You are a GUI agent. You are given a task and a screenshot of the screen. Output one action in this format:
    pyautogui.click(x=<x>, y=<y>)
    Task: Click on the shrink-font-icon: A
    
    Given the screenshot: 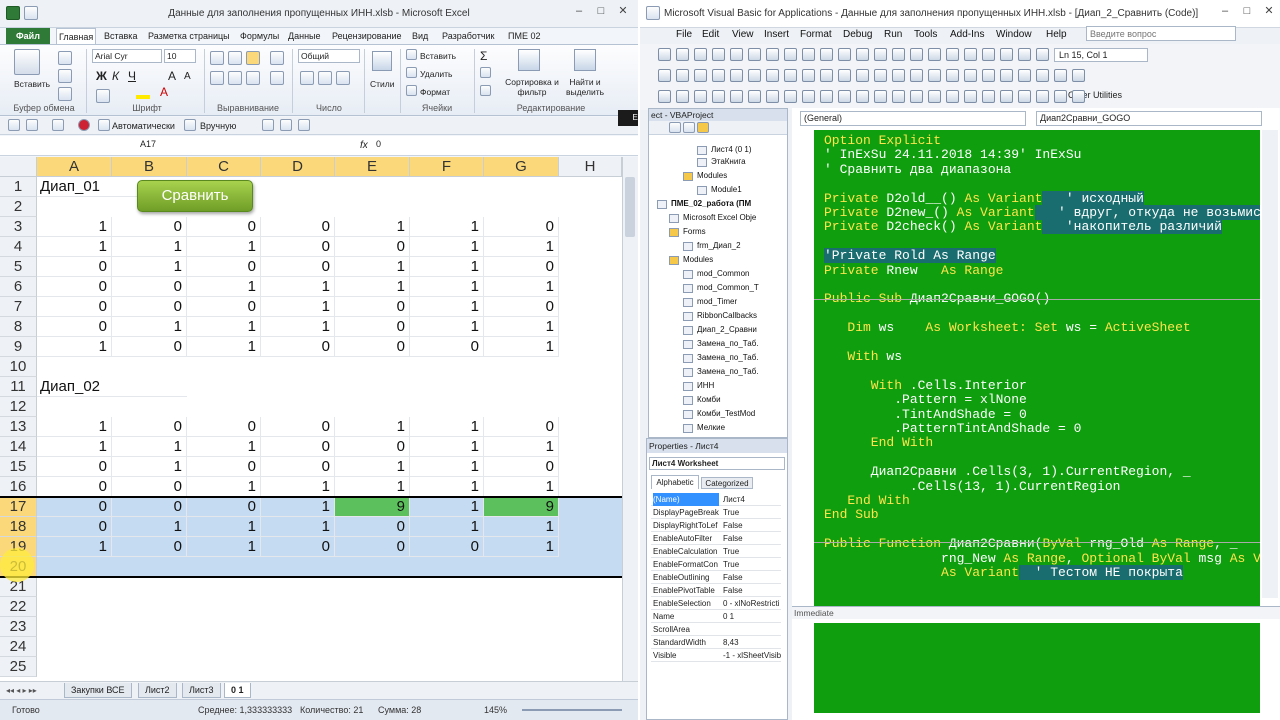 What is the action you would take?
    pyautogui.click(x=187, y=76)
    